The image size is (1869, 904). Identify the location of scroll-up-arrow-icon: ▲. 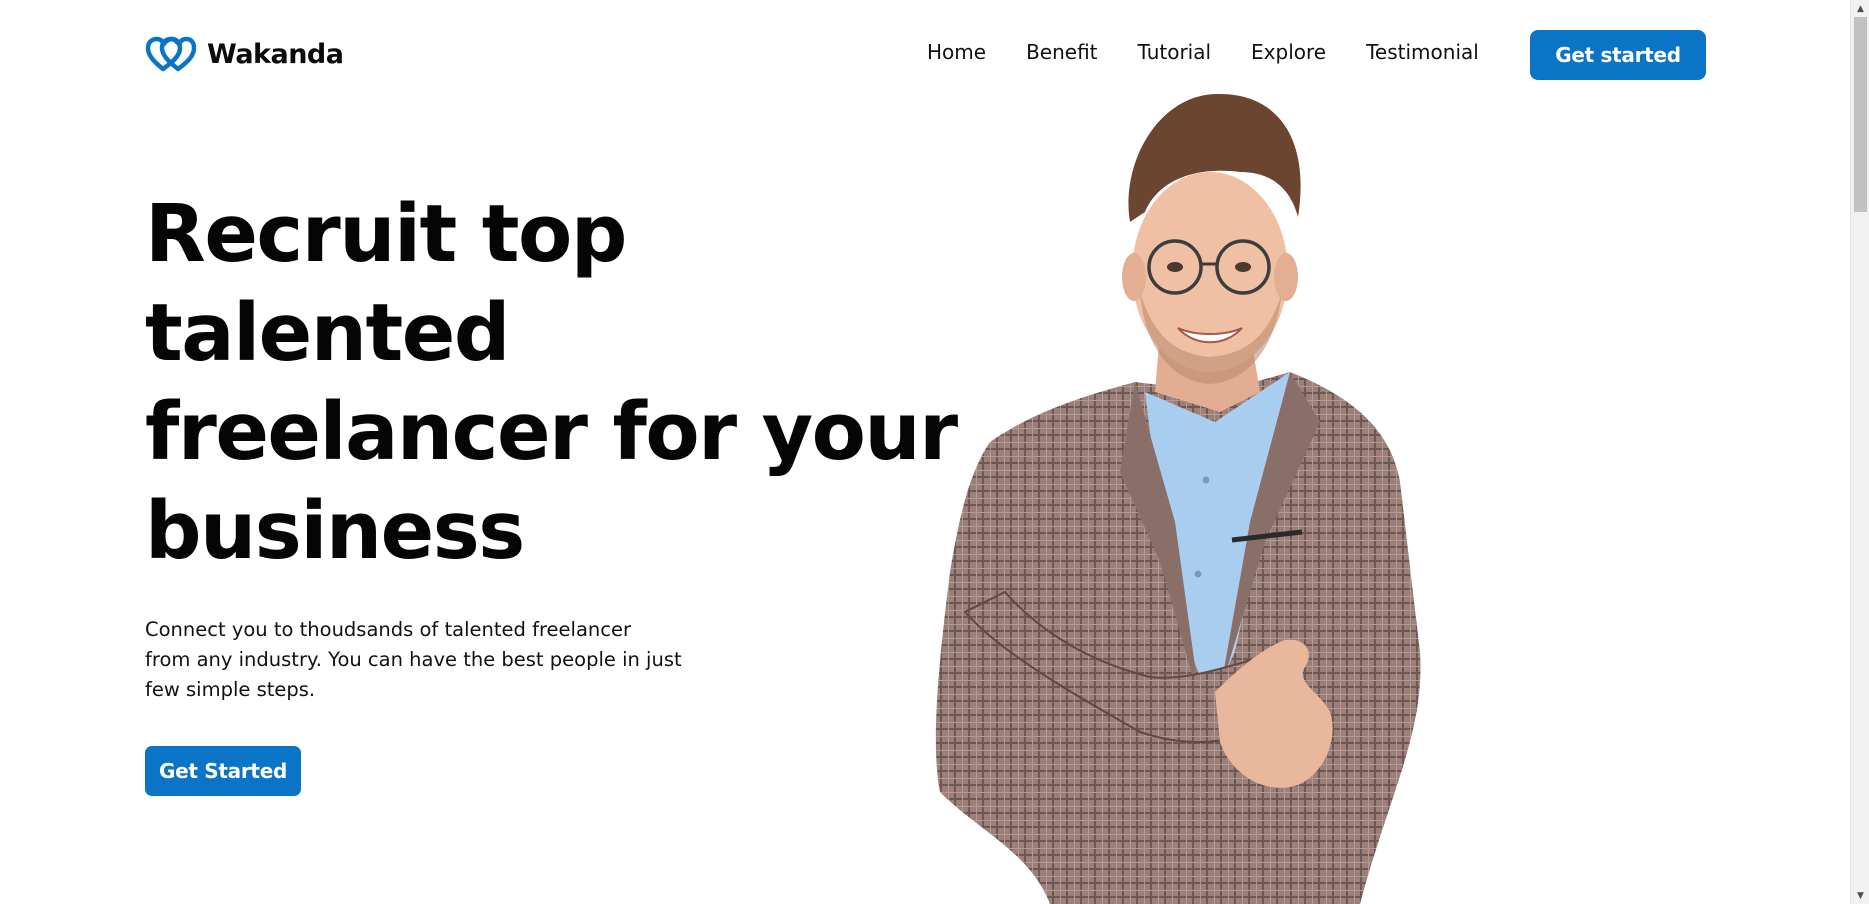
(1860, 8).